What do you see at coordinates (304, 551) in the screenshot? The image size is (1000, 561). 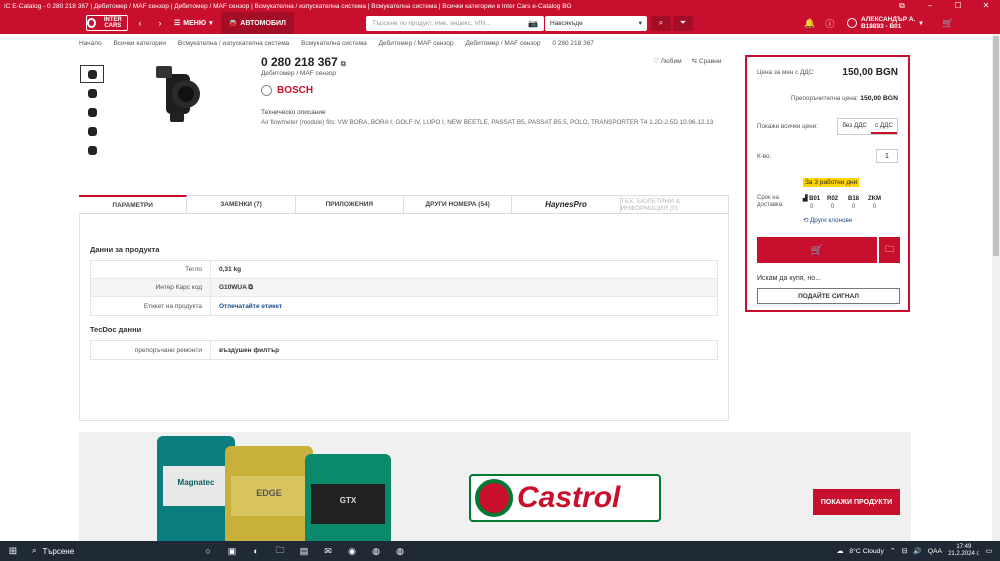 I see `store-icon: ▤` at bounding box center [304, 551].